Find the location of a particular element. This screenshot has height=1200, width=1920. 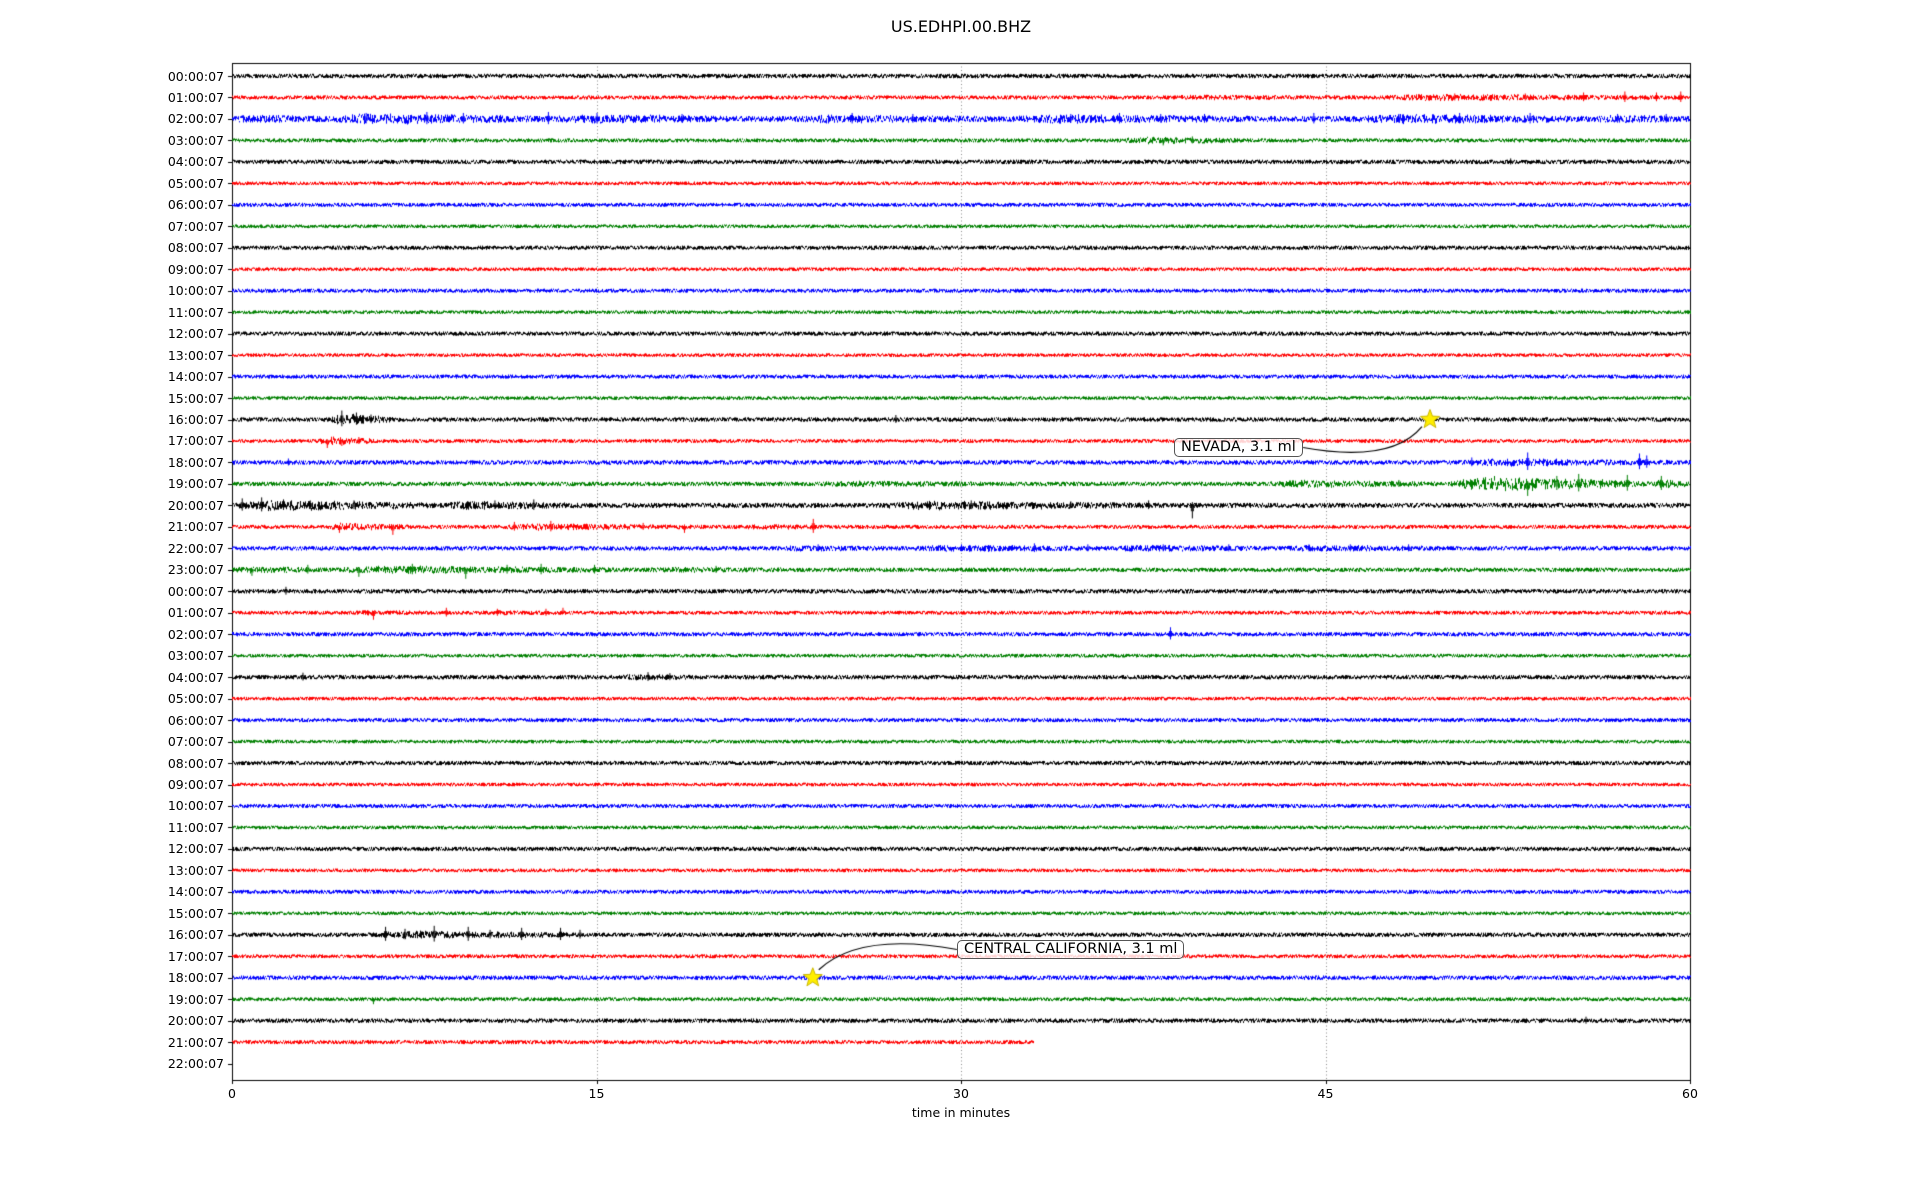

x-tick-label: 15 is located at coordinates (596, 1093).